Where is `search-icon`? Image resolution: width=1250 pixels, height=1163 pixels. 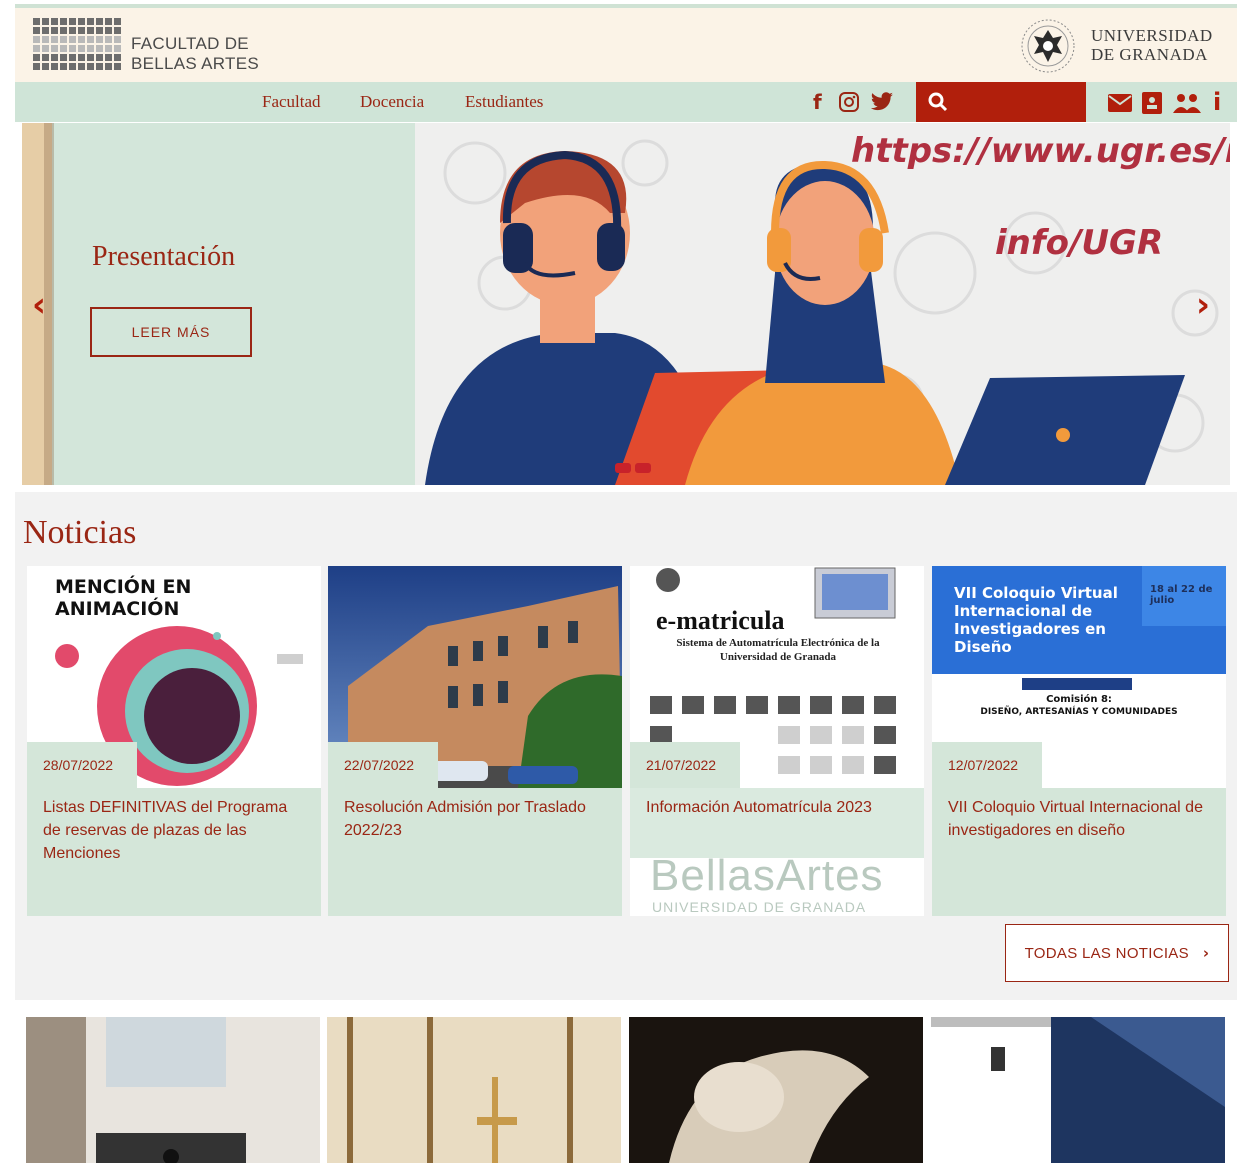
search-icon is located at coordinates (938, 102).